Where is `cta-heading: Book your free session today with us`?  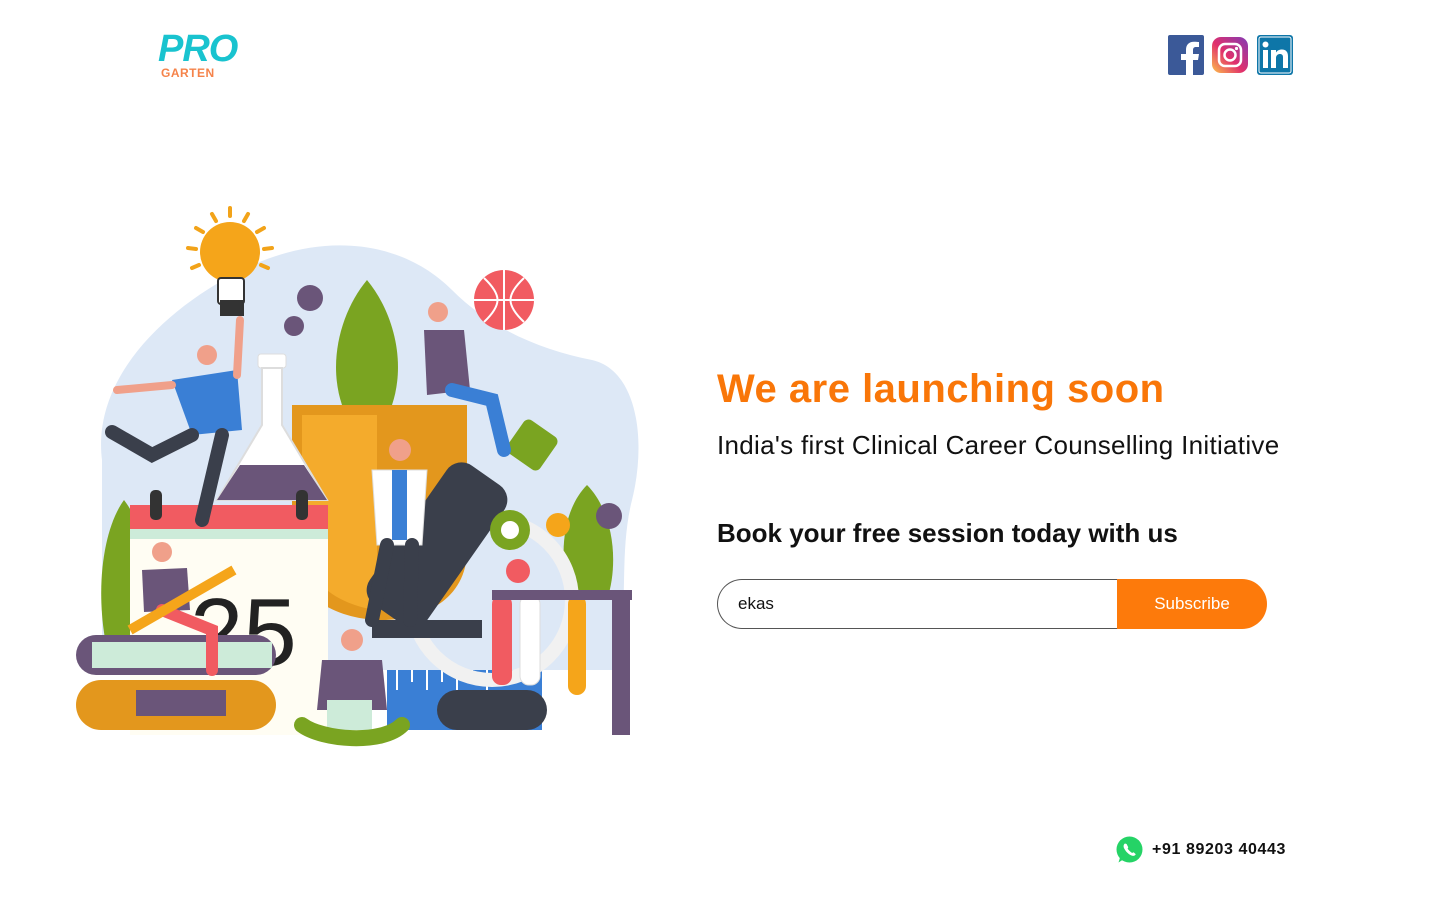
cta-heading: Book your free session today with us is located at coordinates (947, 533).